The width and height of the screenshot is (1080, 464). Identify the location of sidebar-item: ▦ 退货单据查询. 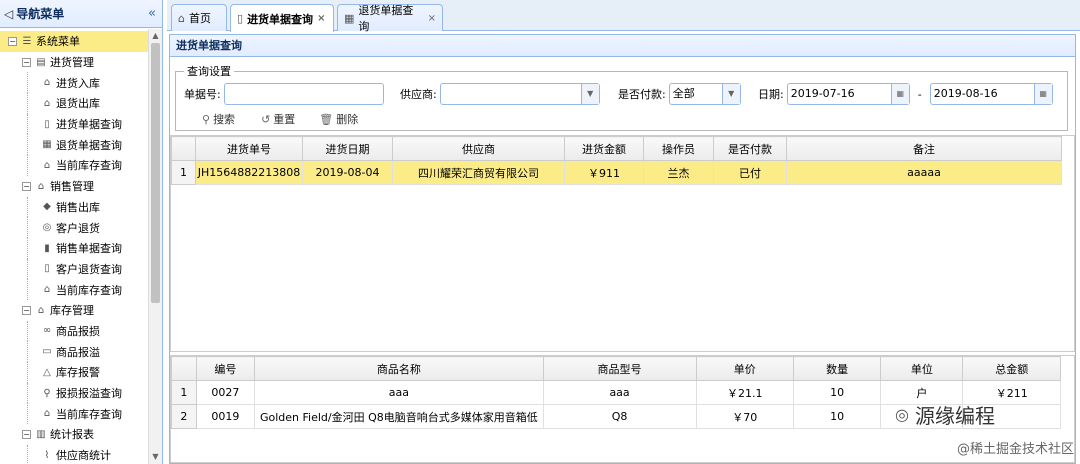
(74, 145).